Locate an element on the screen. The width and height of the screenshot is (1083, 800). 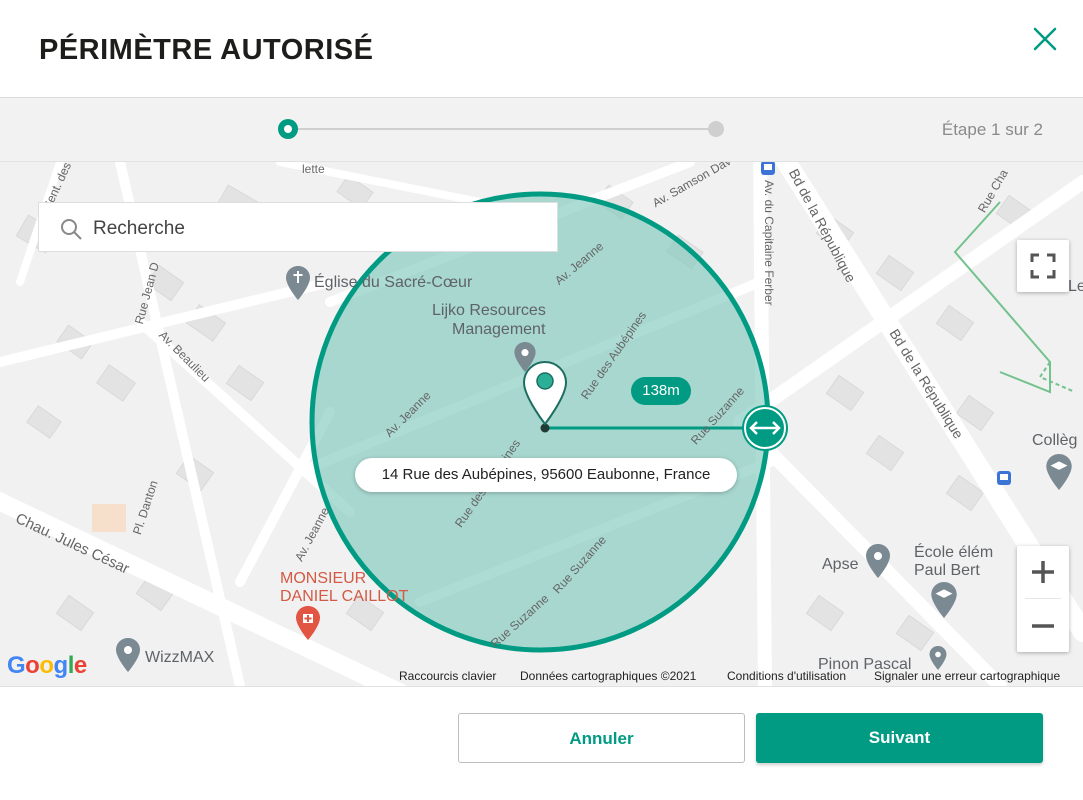
zoom-in-button is located at coordinates (1043, 572).